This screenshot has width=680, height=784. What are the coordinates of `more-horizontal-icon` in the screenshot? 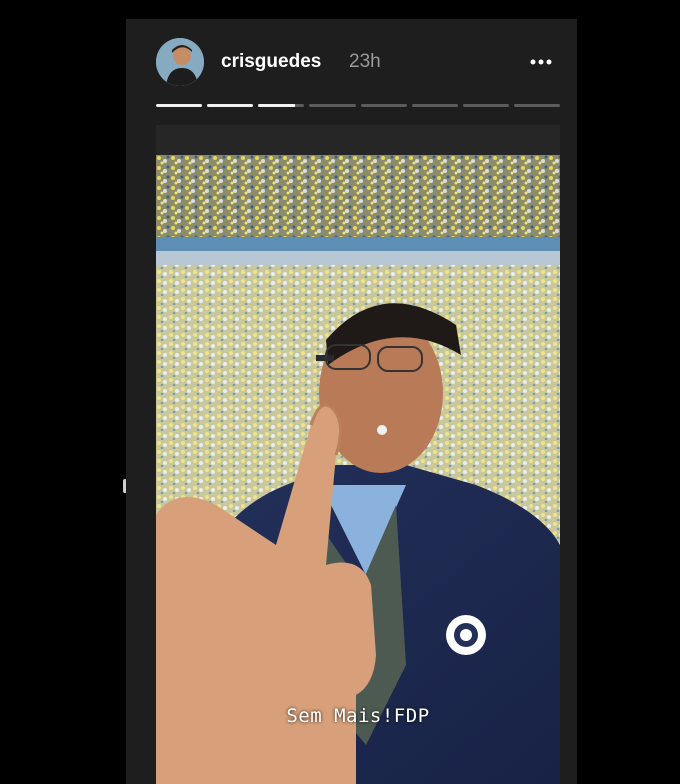 It's located at (541, 62).